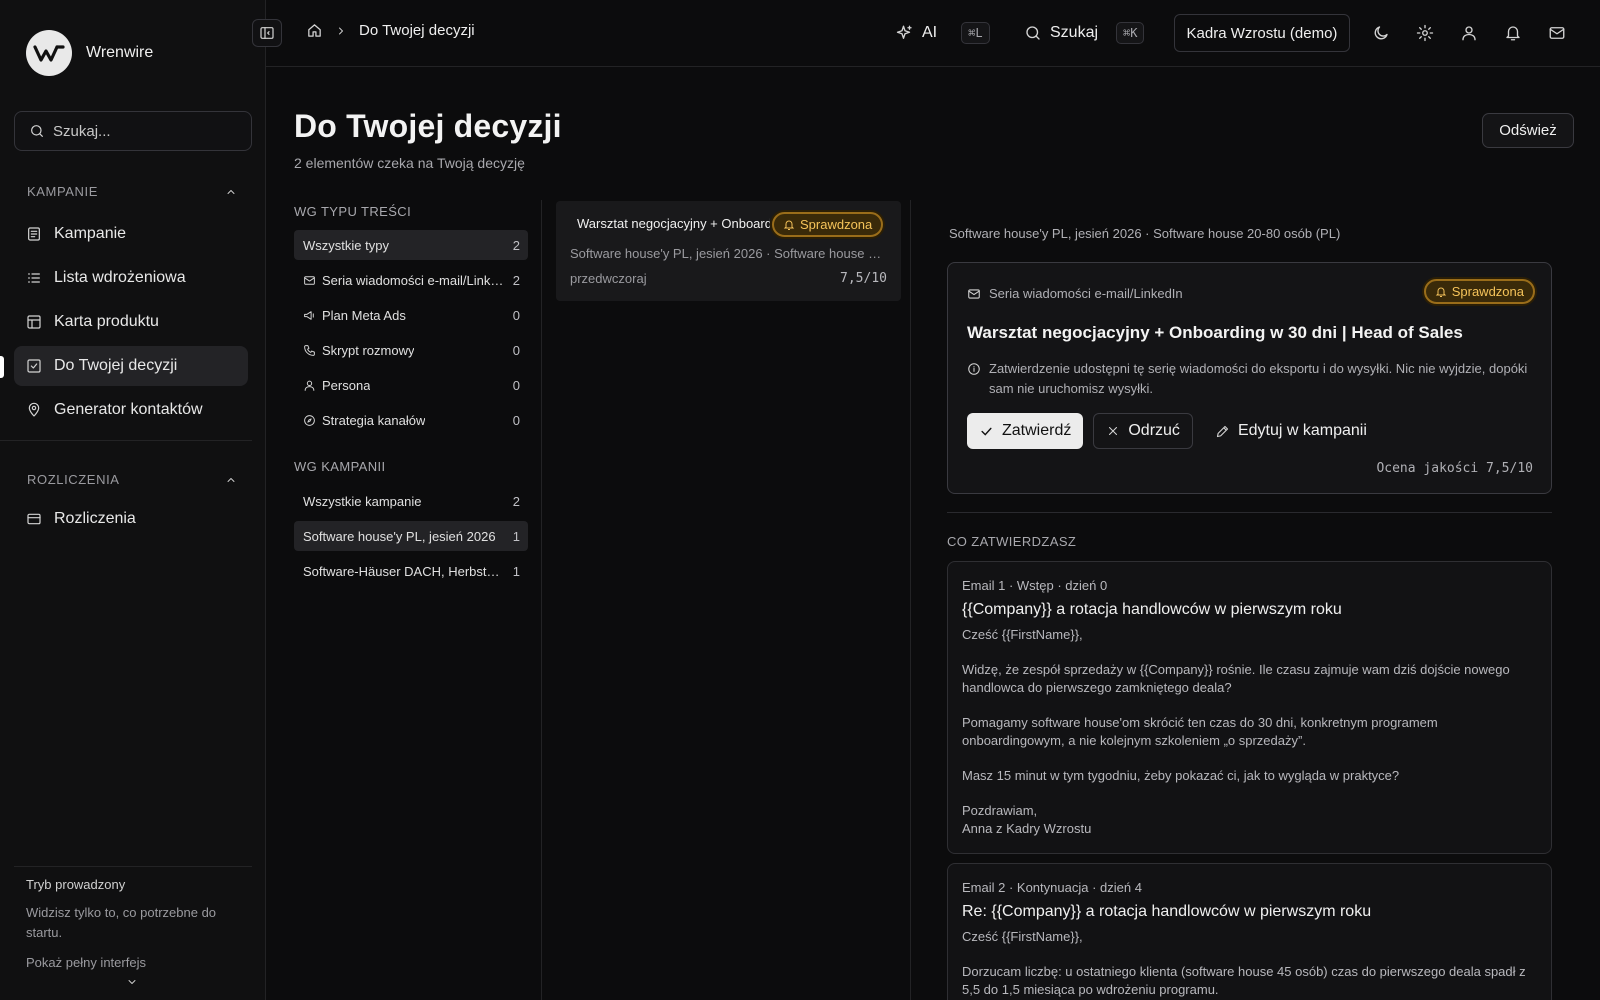 The height and width of the screenshot is (1000, 1600). What do you see at coordinates (76, 884) in the screenshot?
I see `guided-title: Tryb prowadzony` at bounding box center [76, 884].